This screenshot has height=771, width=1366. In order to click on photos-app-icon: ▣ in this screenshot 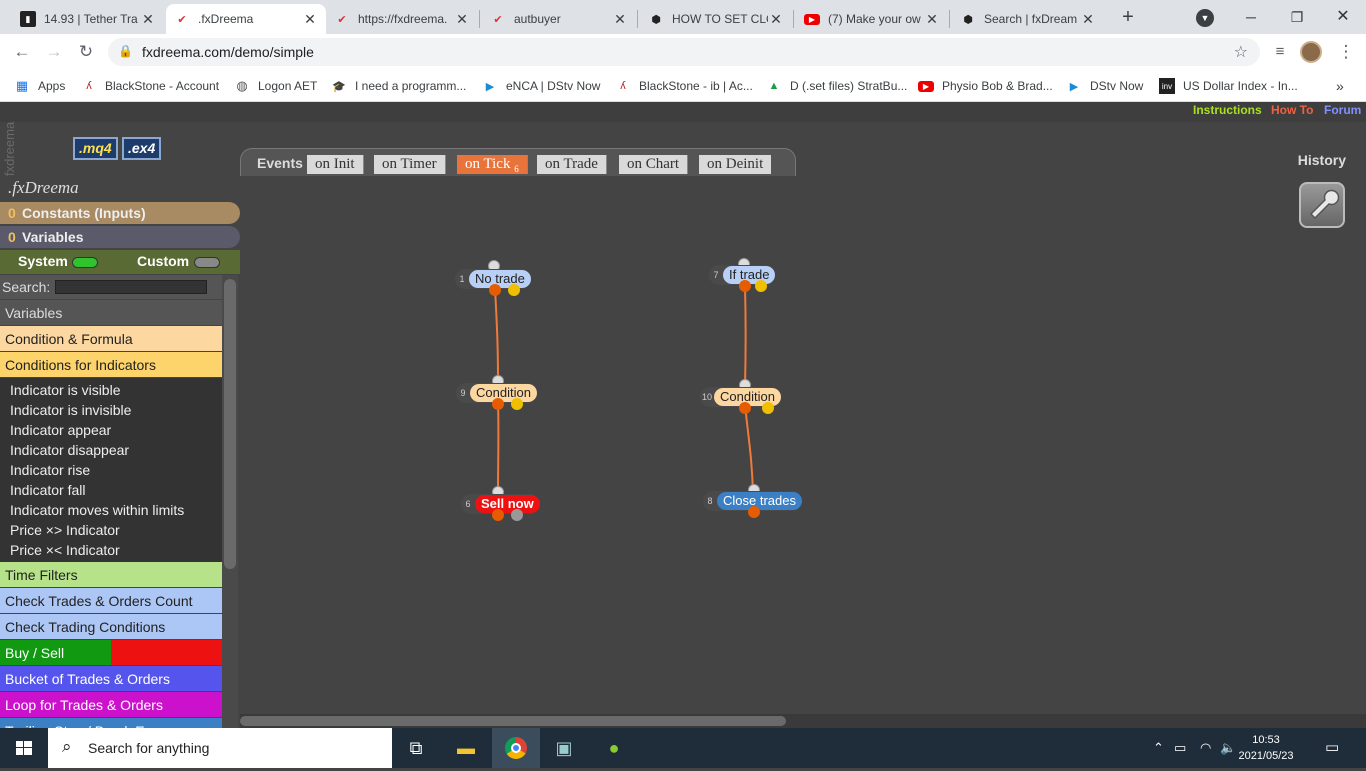, I will do `click(564, 748)`.